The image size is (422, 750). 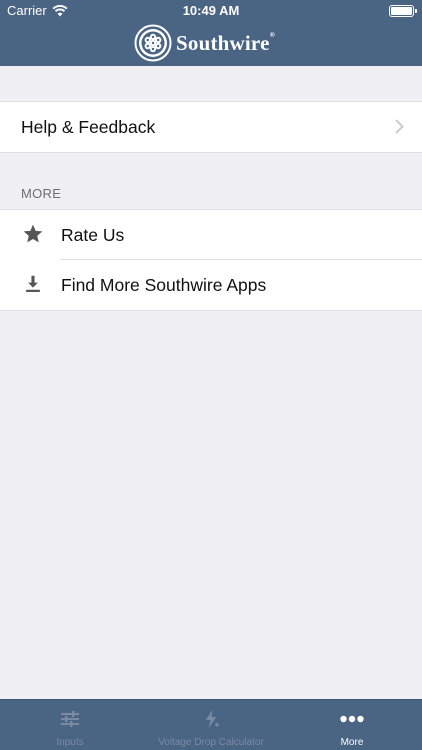 I want to click on app-header: Carrier 10:49 AM Southwire®, so click(x=211, y=33).